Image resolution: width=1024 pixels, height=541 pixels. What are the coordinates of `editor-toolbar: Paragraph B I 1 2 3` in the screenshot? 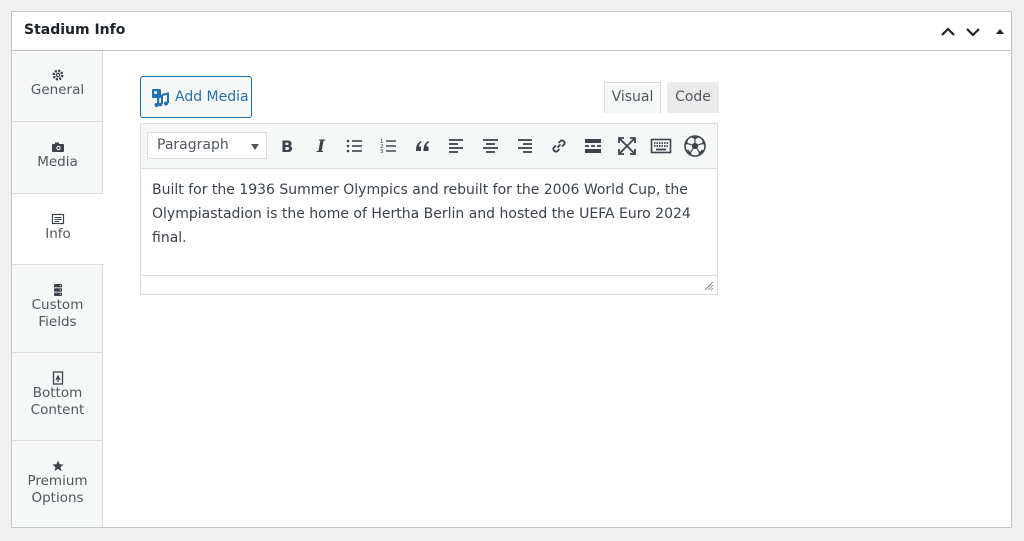 It's located at (429, 146).